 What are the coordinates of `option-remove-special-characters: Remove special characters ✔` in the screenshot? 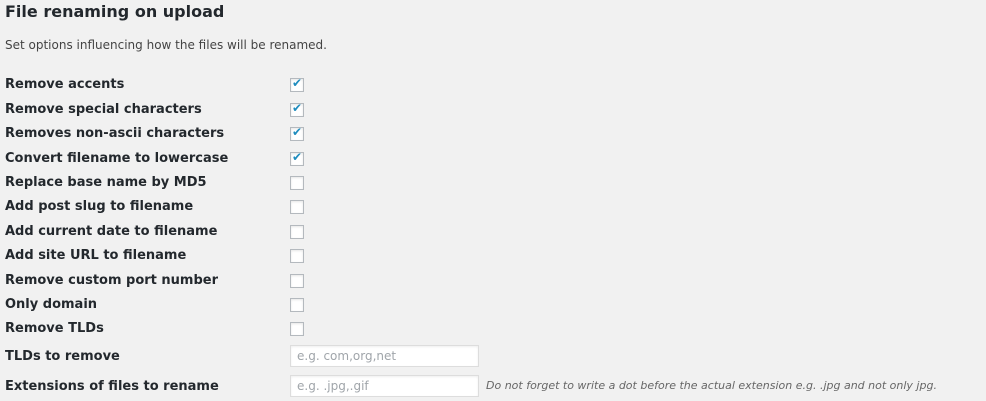 It's located at (493, 110).